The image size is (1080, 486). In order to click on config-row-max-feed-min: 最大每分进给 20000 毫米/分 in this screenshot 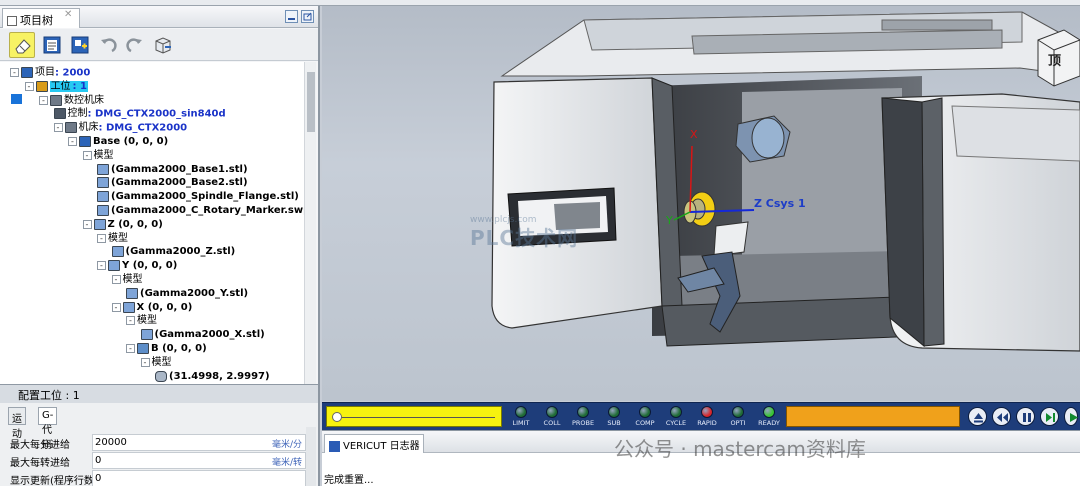, I will do `click(158, 442)`.